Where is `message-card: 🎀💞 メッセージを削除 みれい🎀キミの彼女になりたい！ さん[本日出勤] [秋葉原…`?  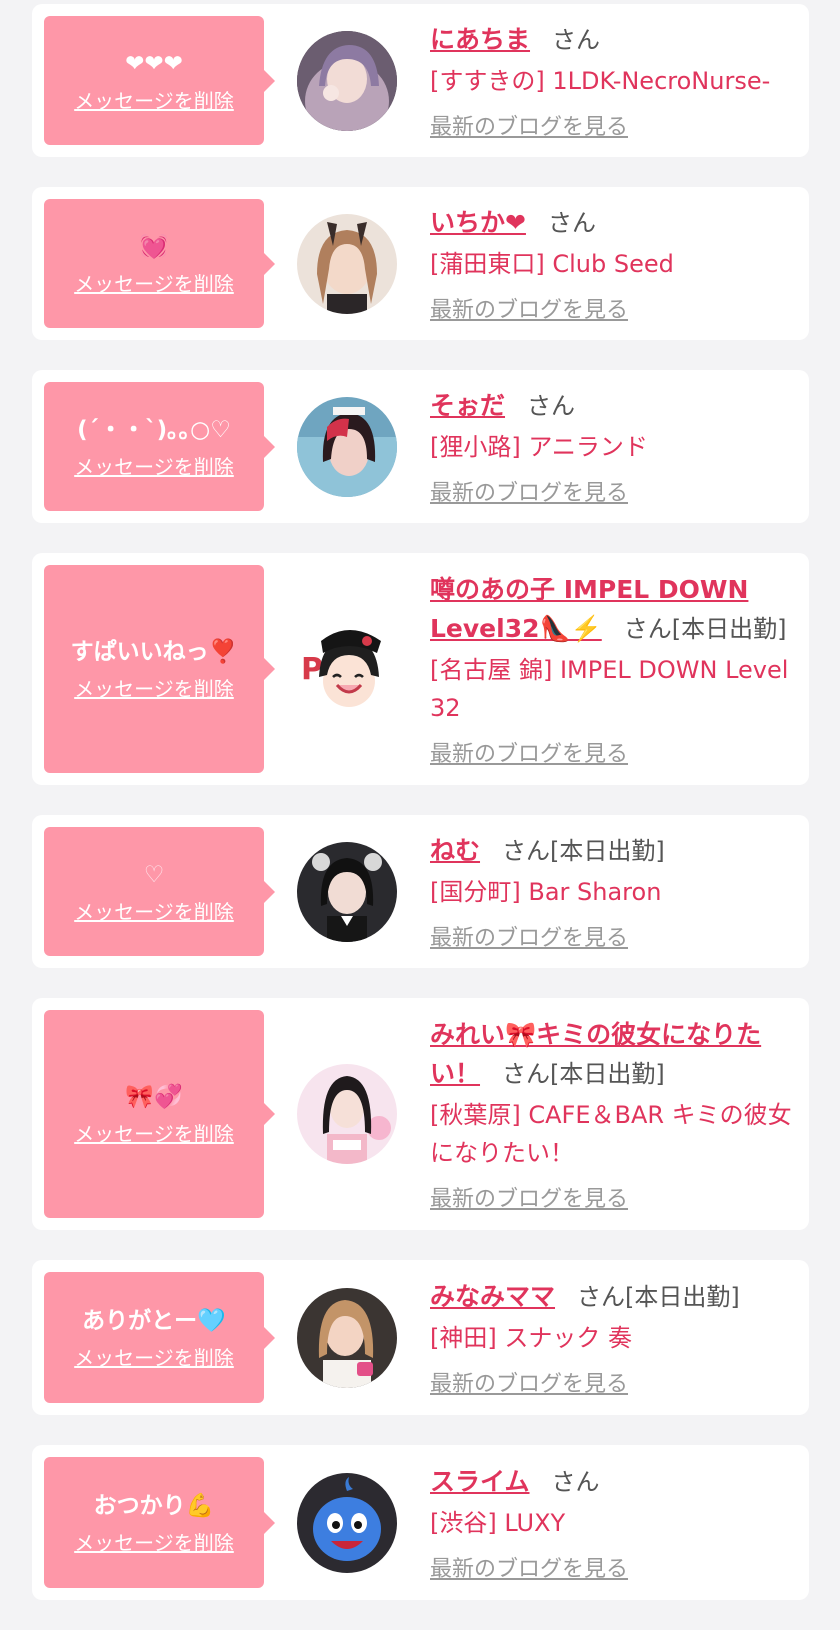
message-card: 🎀💞 メッセージを削除 みれい🎀キミの彼女になりたい！ さん[本日出勤] [秋葉原… is located at coordinates (420, 1114).